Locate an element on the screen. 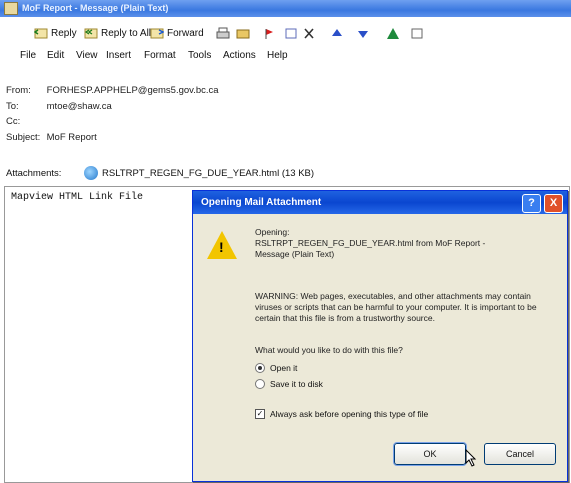 The width and height of the screenshot is (571, 483). from-value: FORHESP.APPHELP@gems5.gov.bc.ca is located at coordinates (133, 90).